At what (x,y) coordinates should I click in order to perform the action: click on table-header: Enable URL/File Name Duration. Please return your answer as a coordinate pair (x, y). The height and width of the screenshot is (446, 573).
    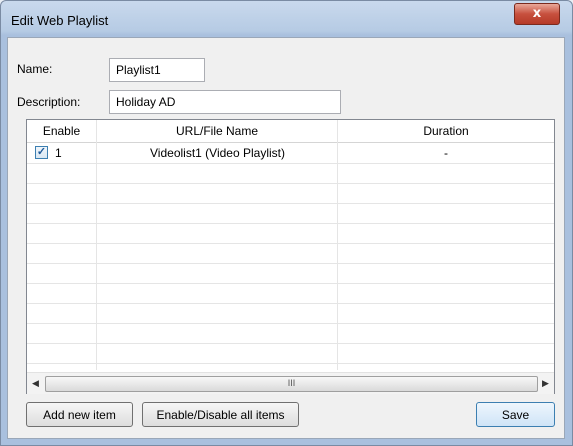
    Looking at the image, I should click on (290, 131).